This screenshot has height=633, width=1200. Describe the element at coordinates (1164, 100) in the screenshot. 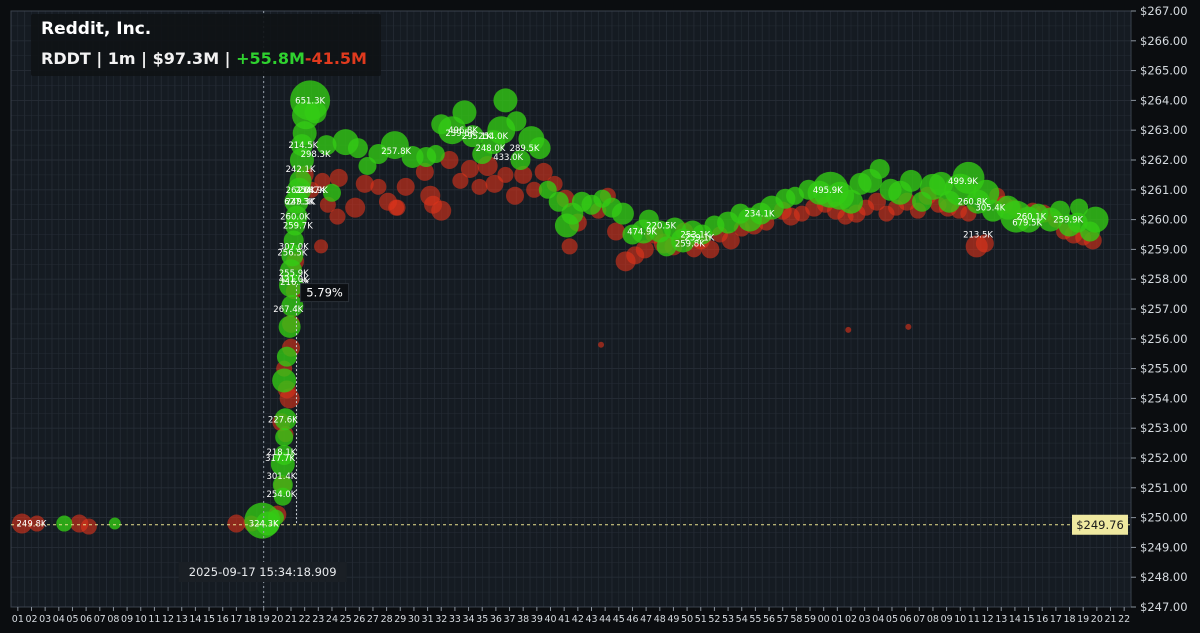

I see `y-tick-label: $264.00` at that location.